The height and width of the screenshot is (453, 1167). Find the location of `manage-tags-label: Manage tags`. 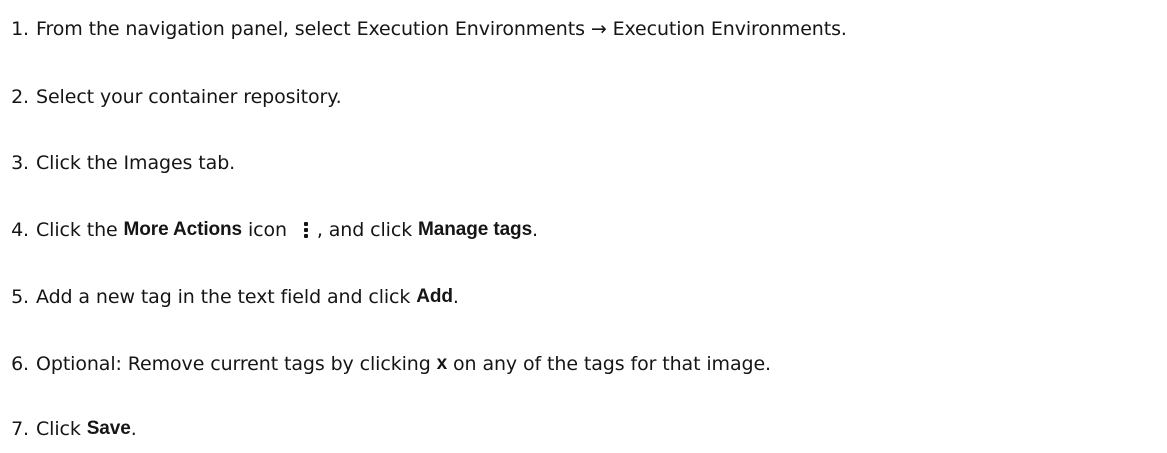

manage-tags-label: Manage tags is located at coordinates (475, 229).